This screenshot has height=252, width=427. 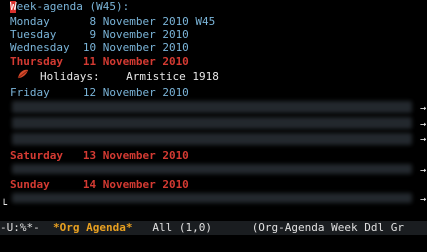 What do you see at coordinates (99, 62) in the screenshot?
I see `agenda-day-thursday: Thursday 11 November 2010` at bounding box center [99, 62].